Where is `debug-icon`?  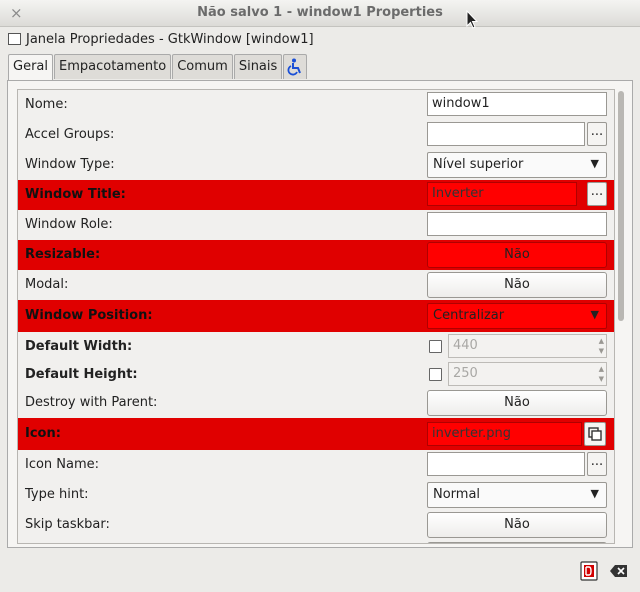
debug-icon is located at coordinates (589, 571).